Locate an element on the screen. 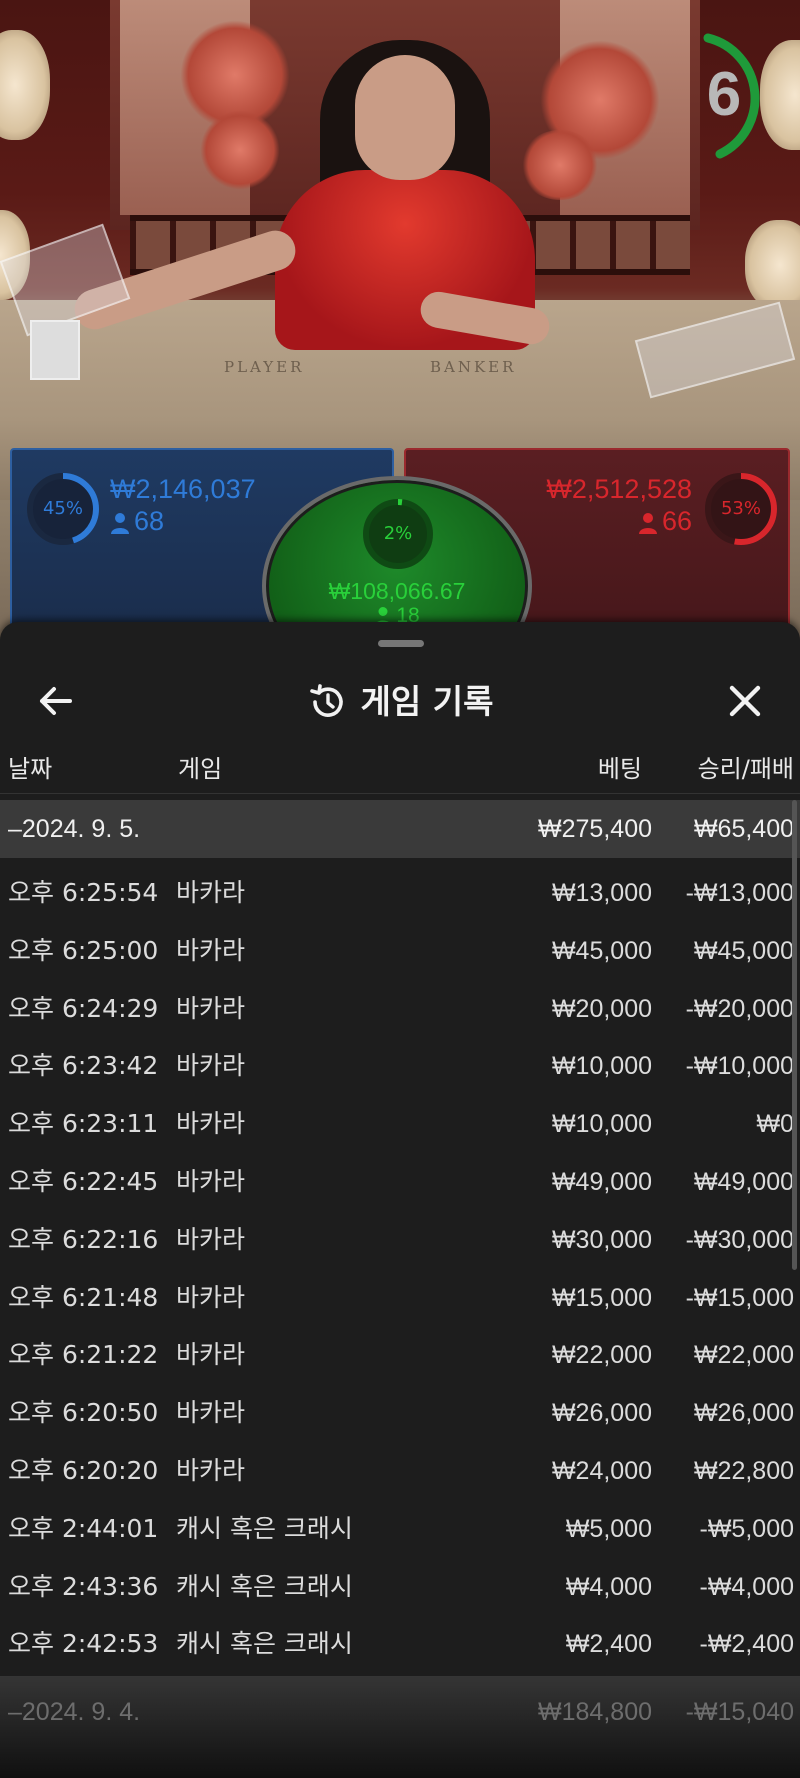 The width and height of the screenshot is (800, 1778). tie-percent: 2% is located at coordinates (398, 533).